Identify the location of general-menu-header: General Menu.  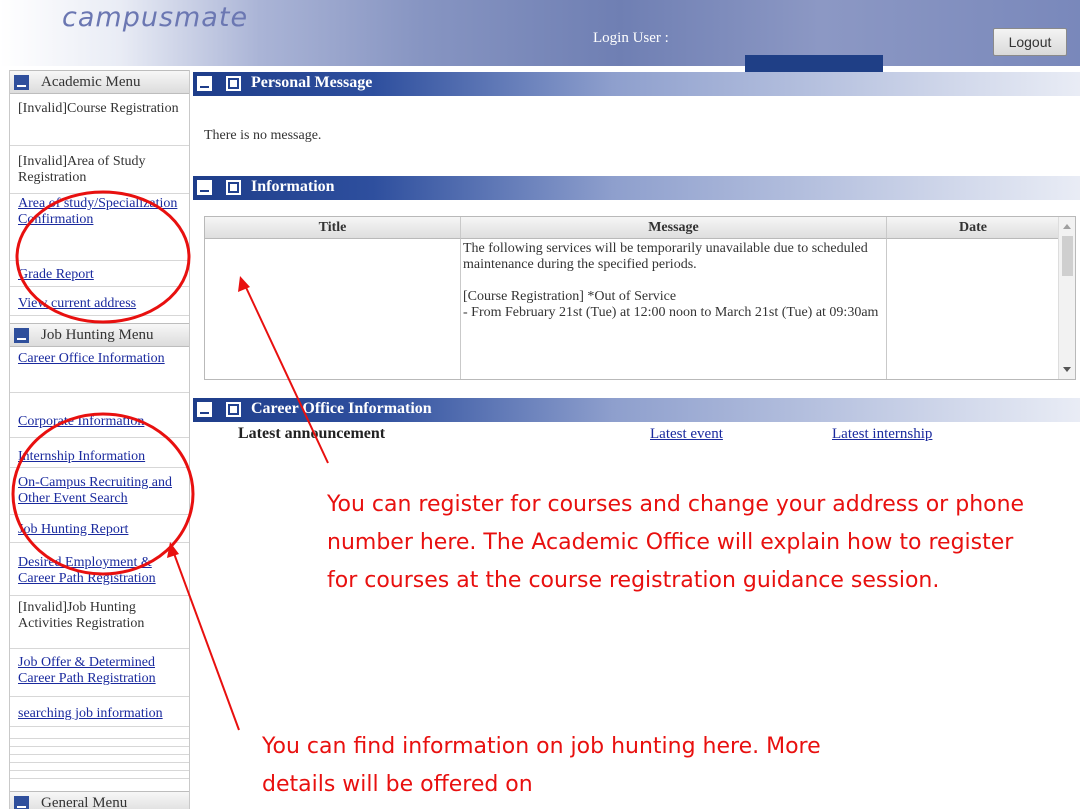
(99, 800).